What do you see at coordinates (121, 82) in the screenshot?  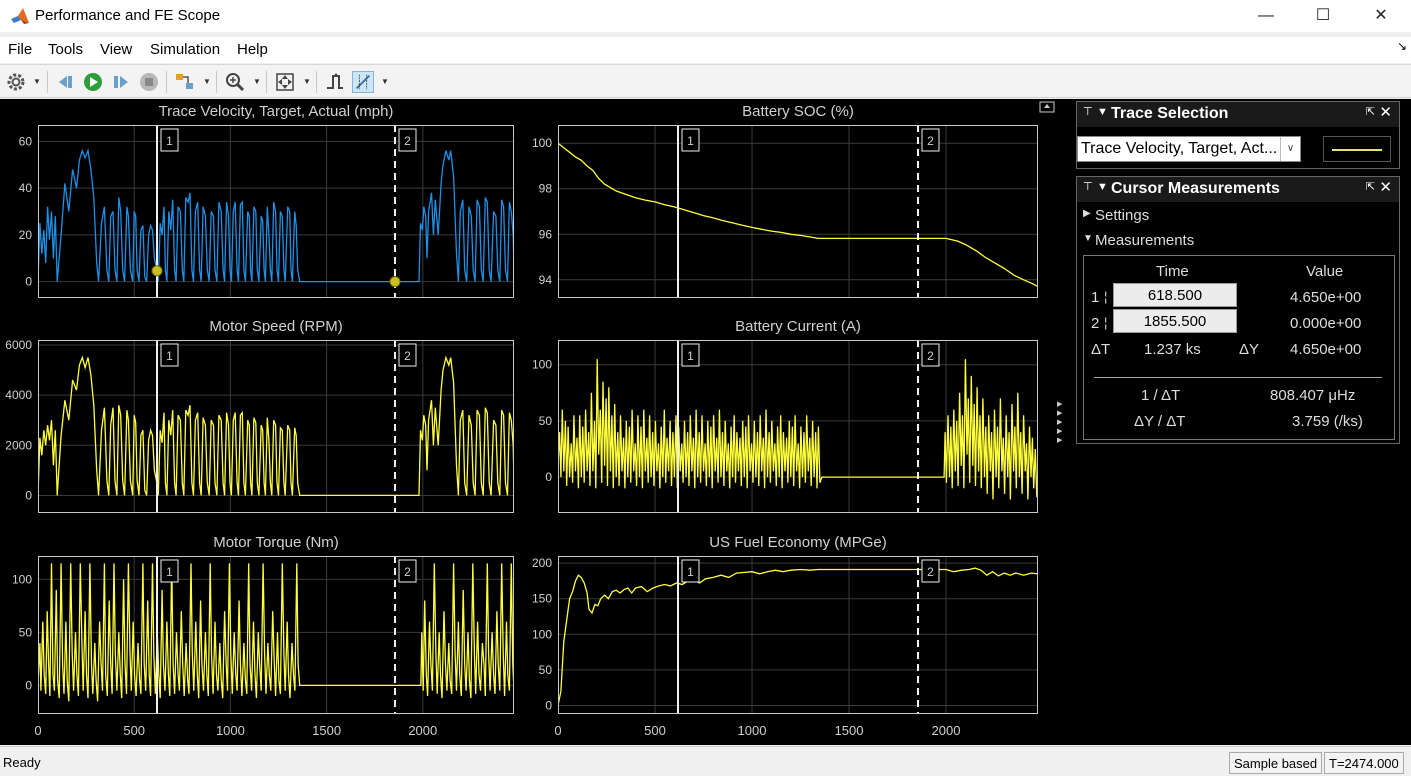 I see `step-forward-icon` at bounding box center [121, 82].